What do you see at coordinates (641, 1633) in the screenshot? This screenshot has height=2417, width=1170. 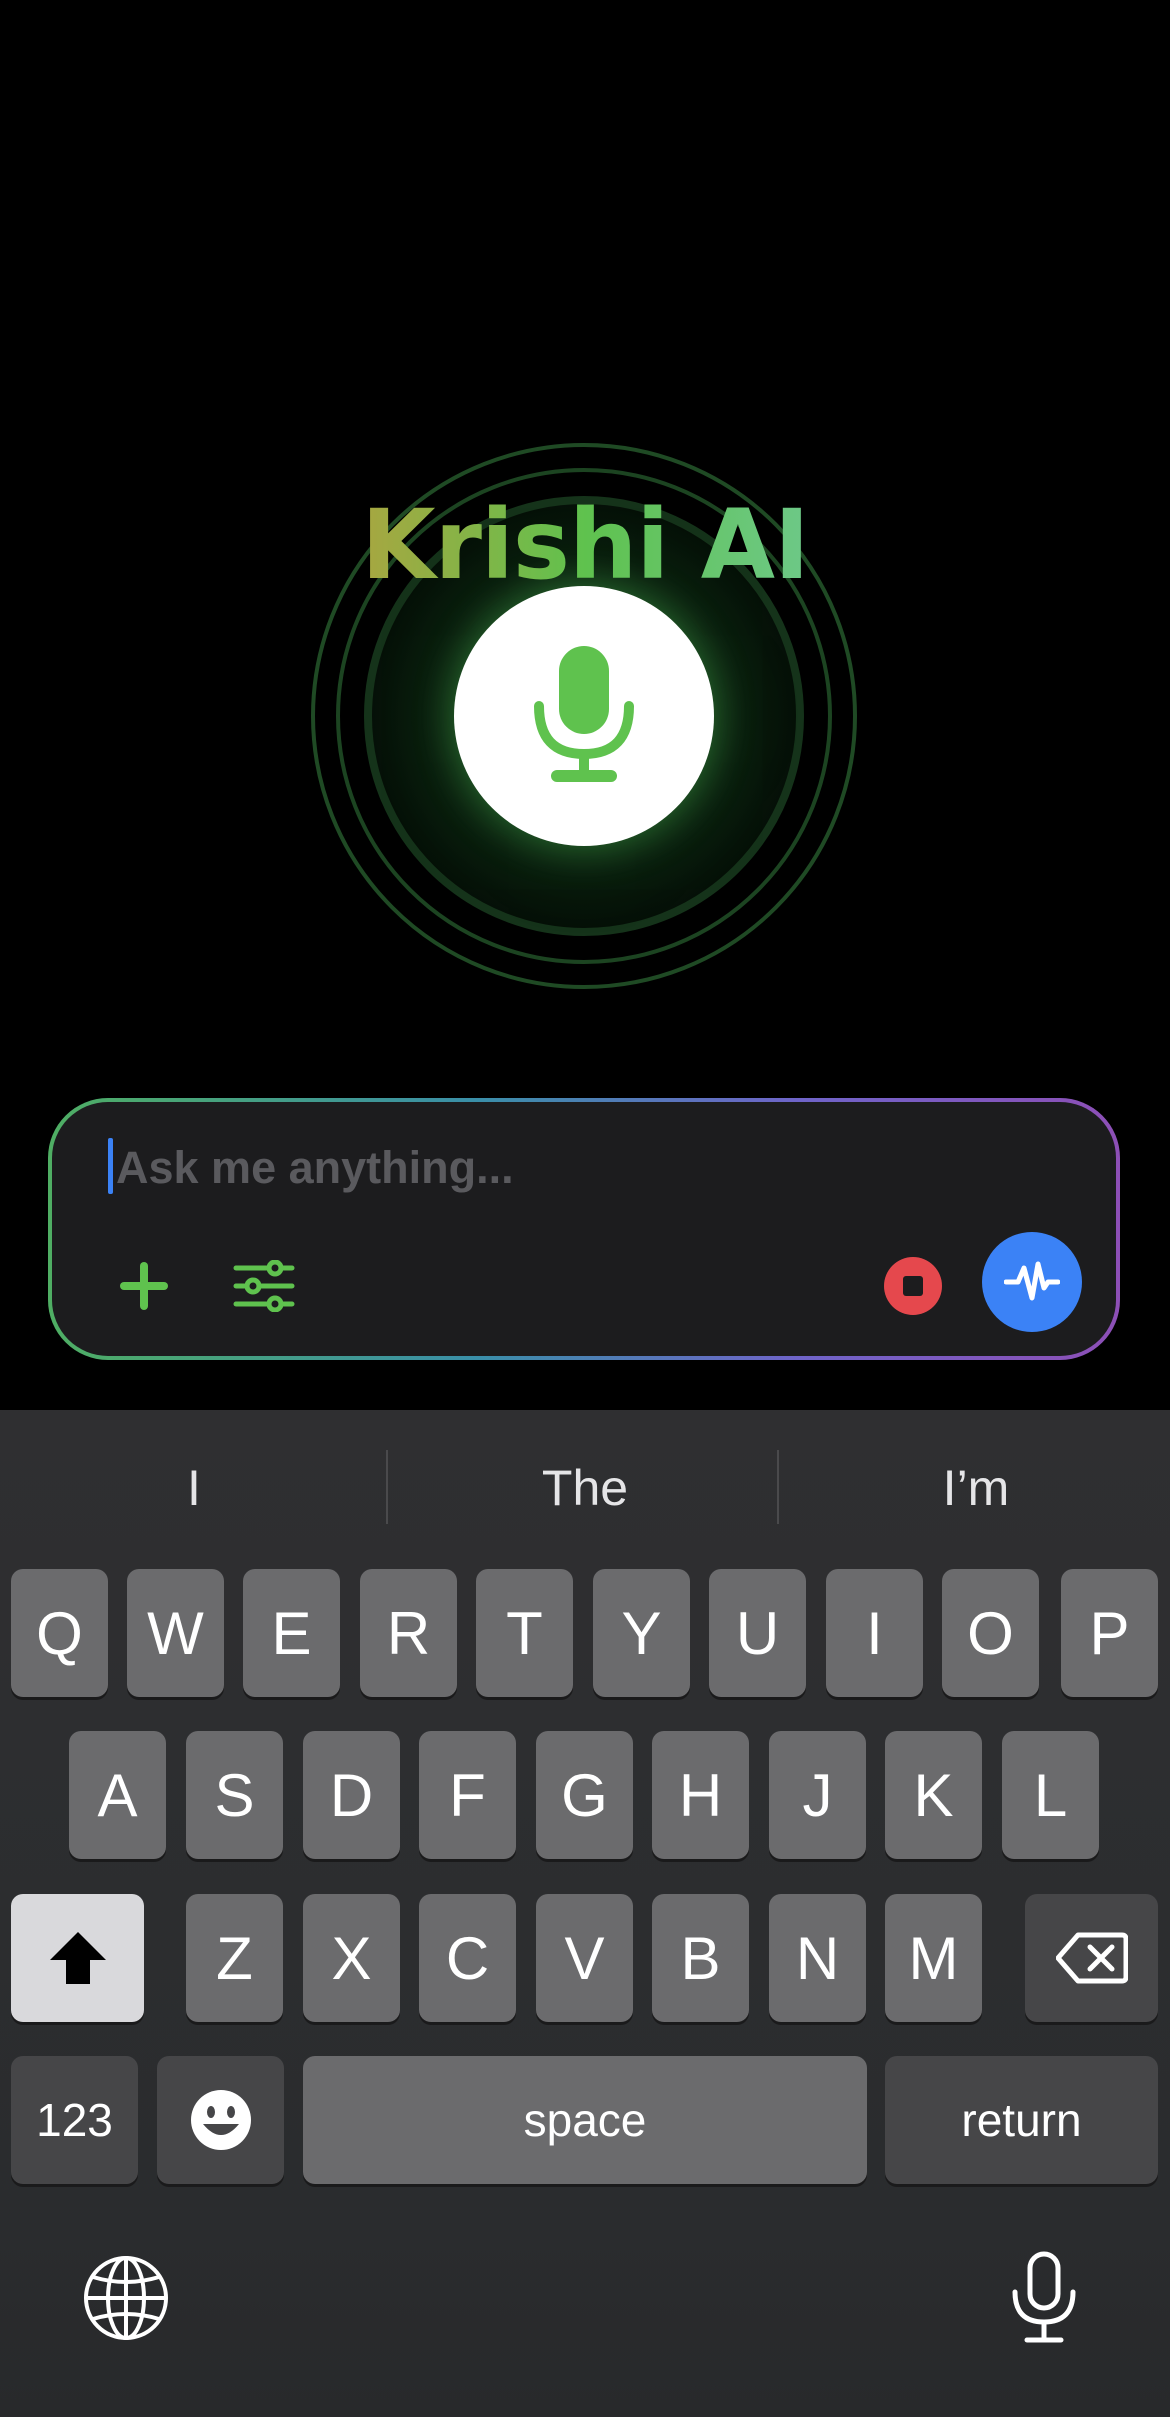 I see `key-y: Y` at bounding box center [641, 1633].